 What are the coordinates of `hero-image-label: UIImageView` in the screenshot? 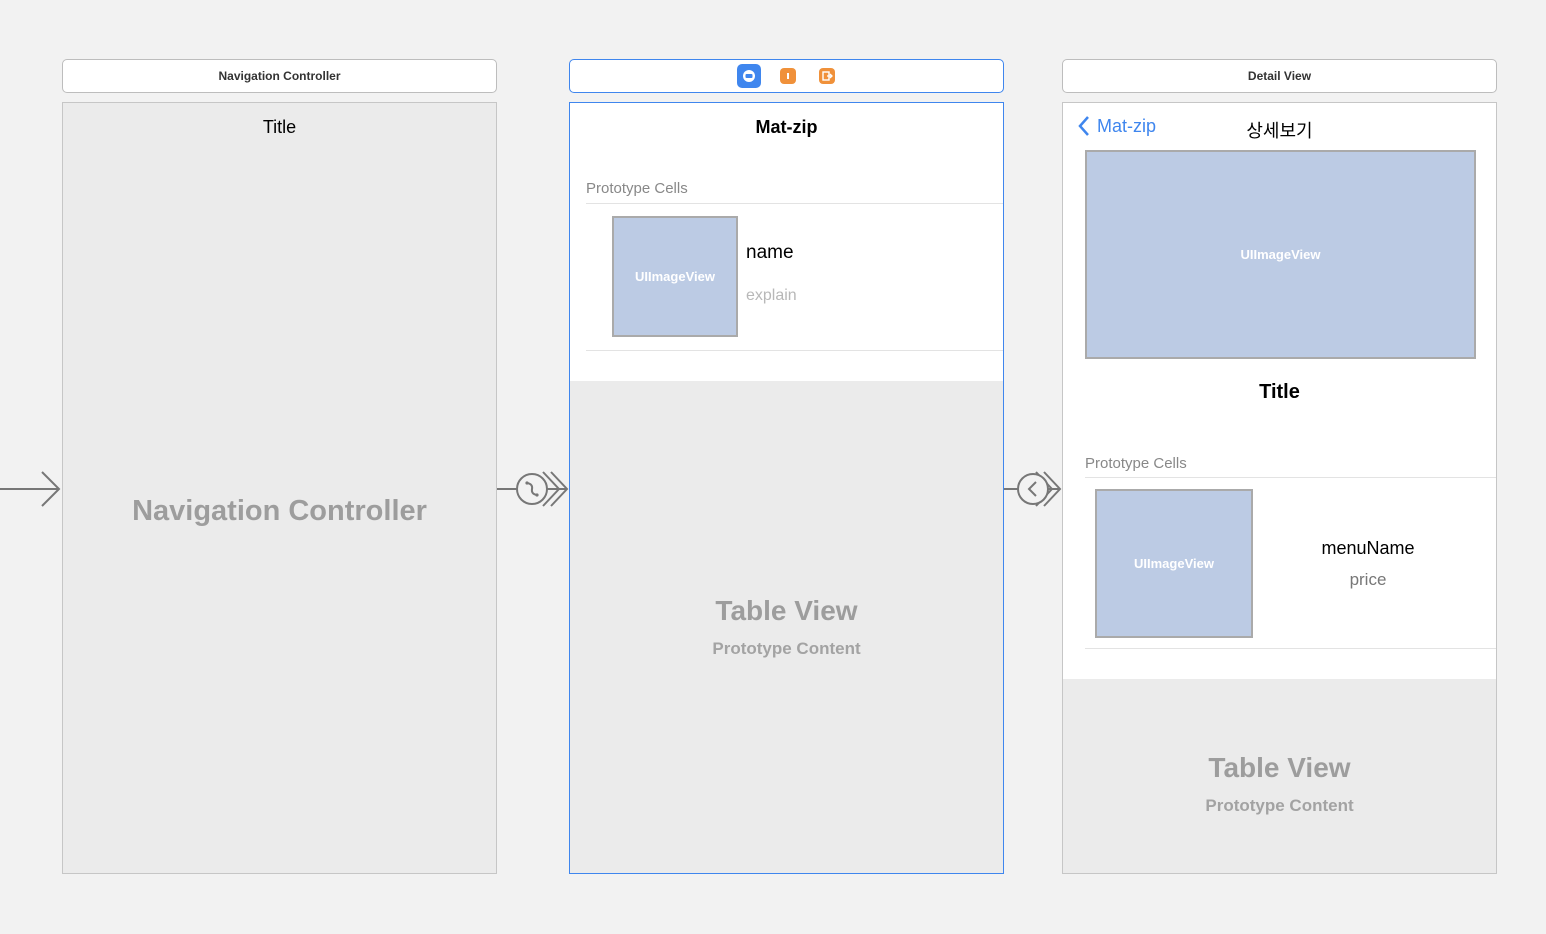 It's located at (1280, 254).